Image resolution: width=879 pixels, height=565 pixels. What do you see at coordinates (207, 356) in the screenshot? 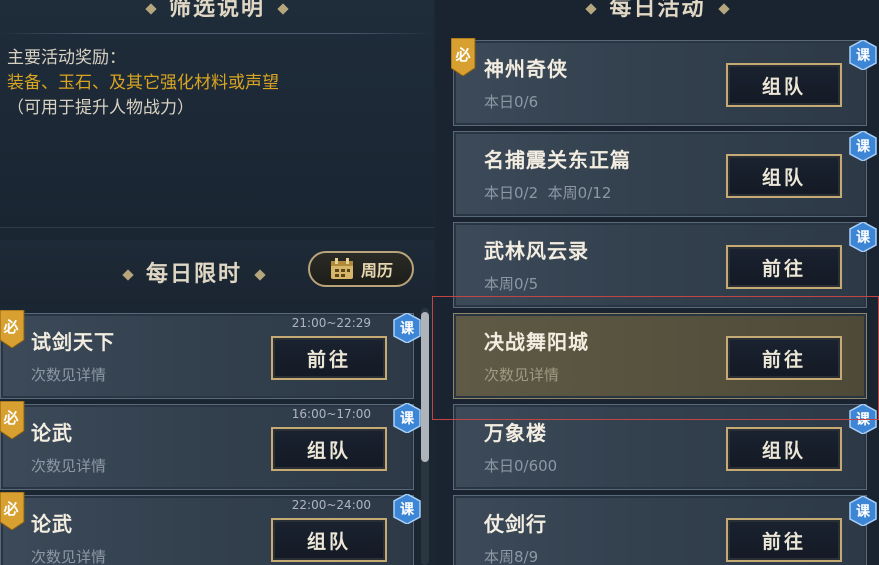
I see `limited-item-shijian: 试剑天下 次数见详情 21:00~22:29 前往` at bounding box center [207, 356].